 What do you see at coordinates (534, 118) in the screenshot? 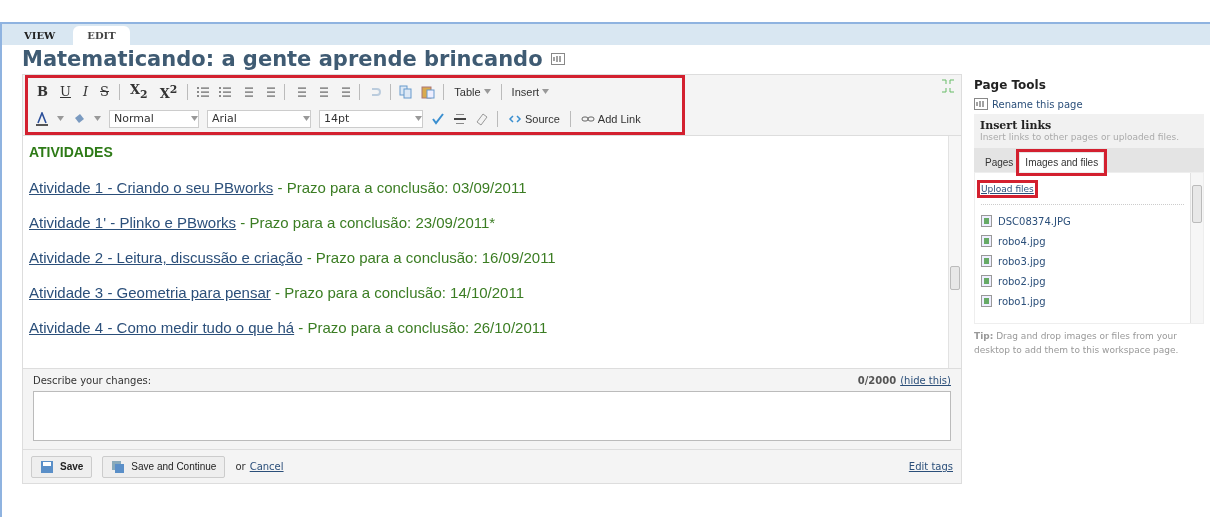
I see `source-button: Source` at bounding box center [534, 118].